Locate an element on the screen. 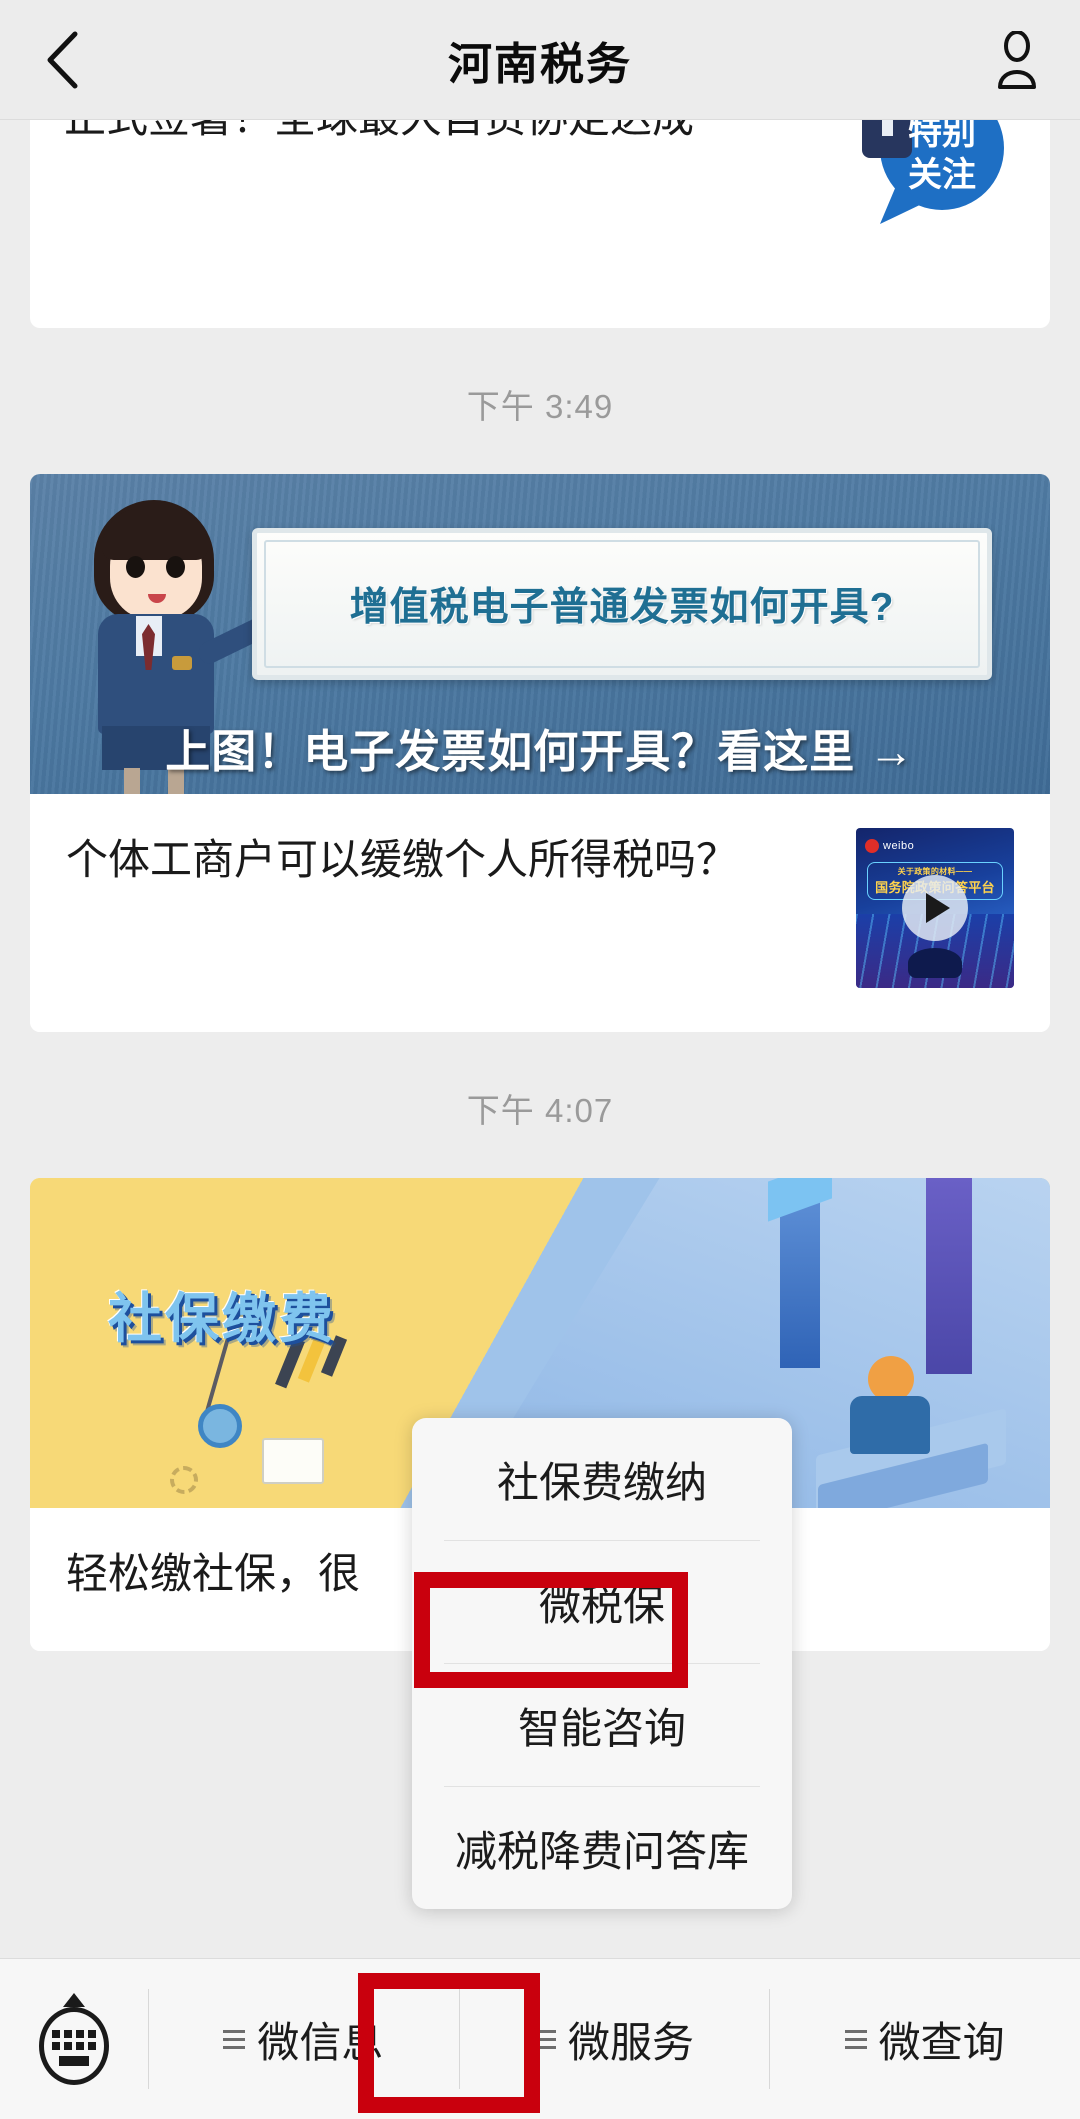 The image size is (1080, 2119). play-icon is located at coordinates (935, 908).